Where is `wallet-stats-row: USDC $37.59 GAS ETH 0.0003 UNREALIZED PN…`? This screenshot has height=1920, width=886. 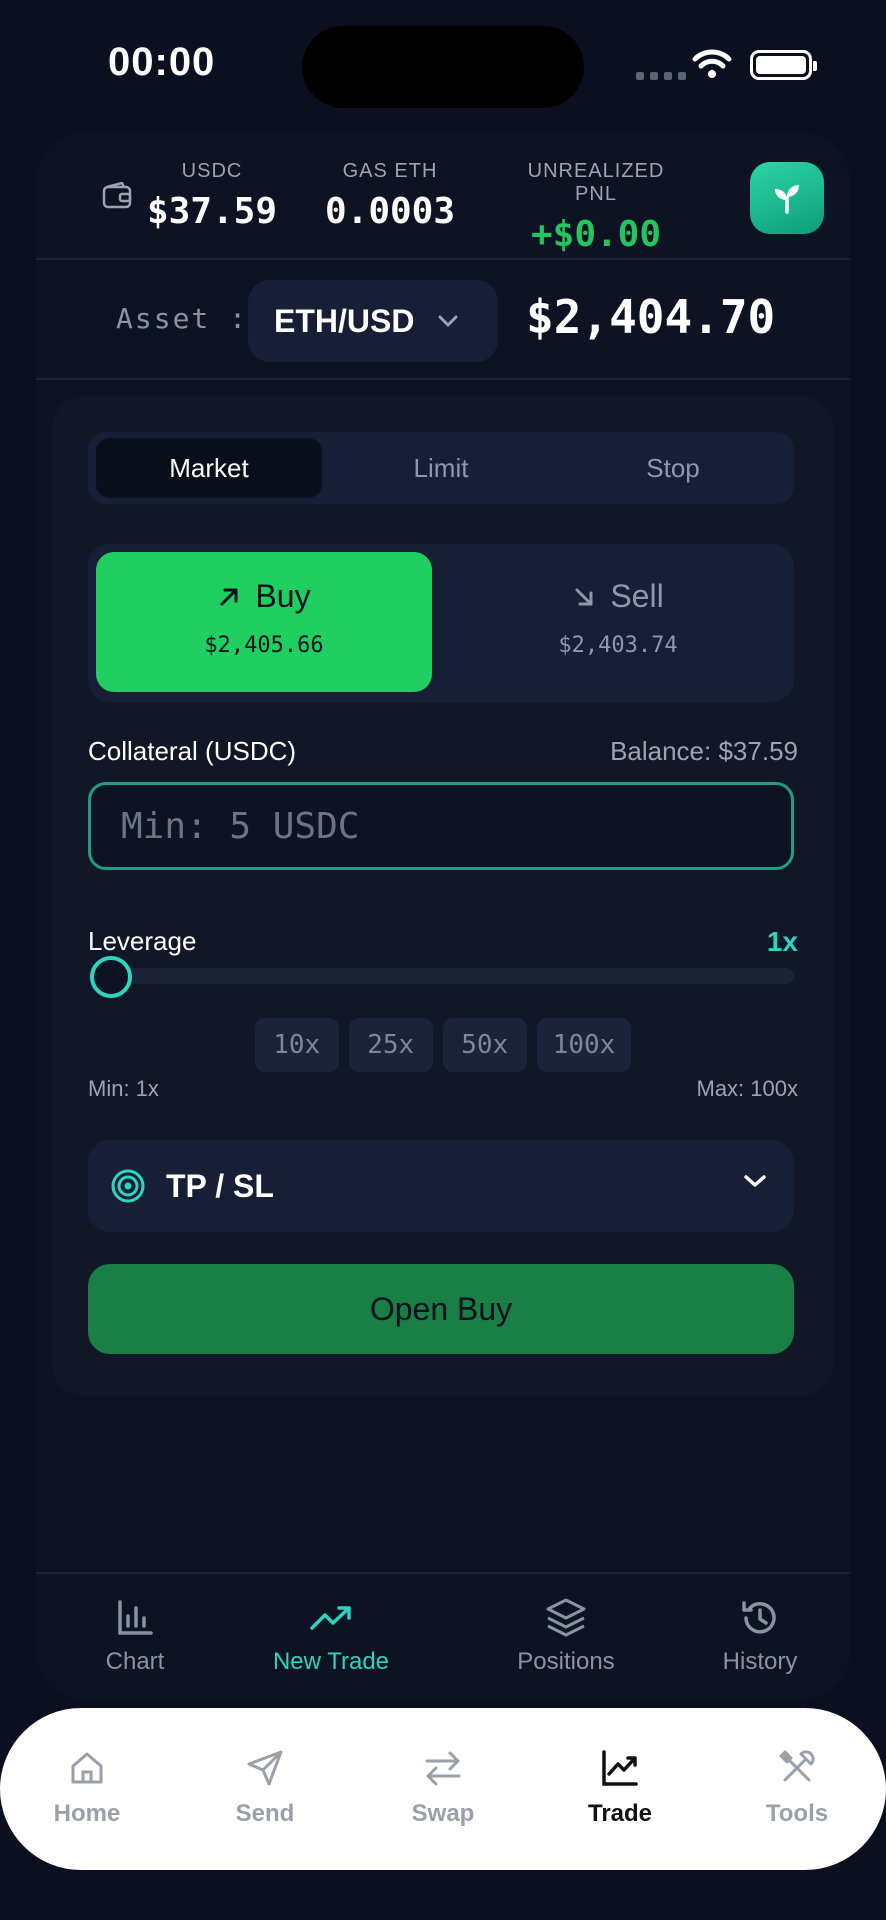 wallet-stats-row: USDC $37.59 GAS ETH 0.0003 UNREALIZED PN… is located at coordinates (443, 196).